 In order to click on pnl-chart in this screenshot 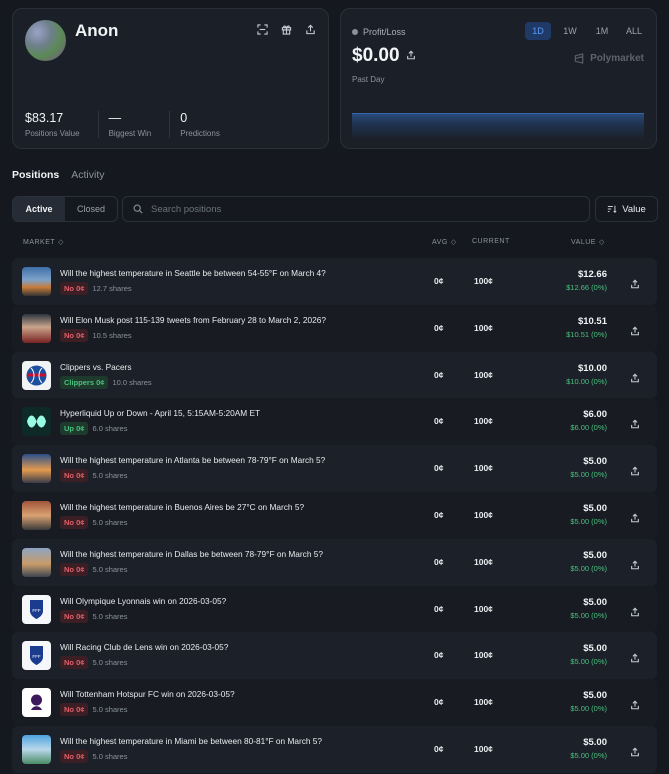, I will do `click(498, 126)`.